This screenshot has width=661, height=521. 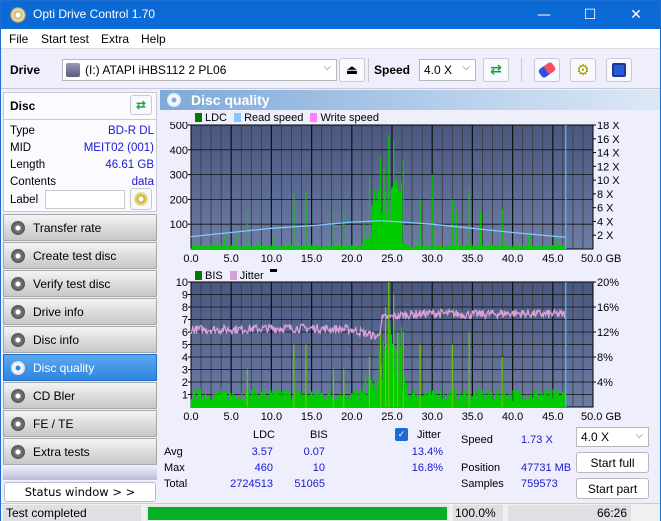 I want to click on close-button: ✕, so click(x=636, y=15).